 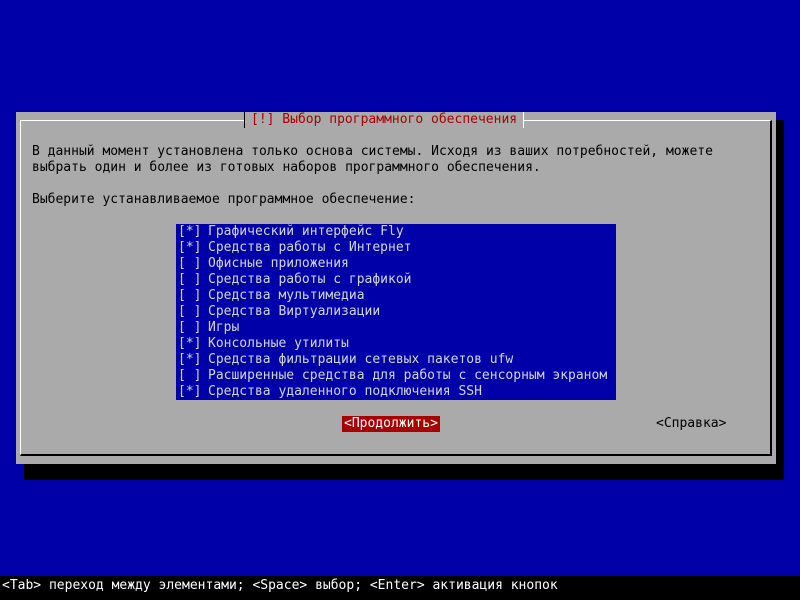 I want to click on checklist-item: [ ] Средства работы с графикой, so click(x=396, y=280).